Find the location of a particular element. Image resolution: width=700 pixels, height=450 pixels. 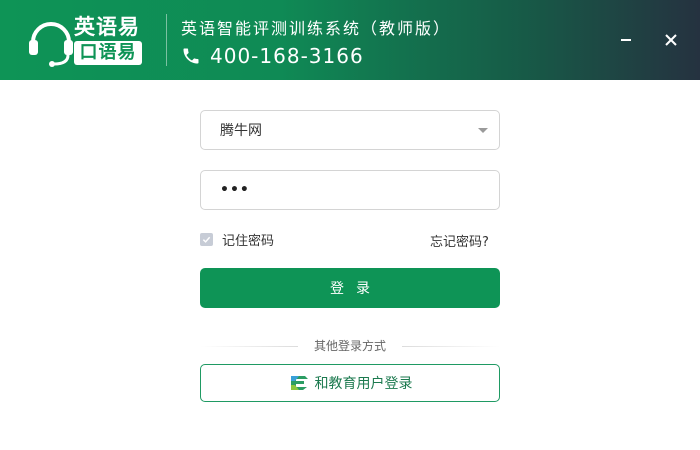

minimize-icon is located at coordinates (626, 40).